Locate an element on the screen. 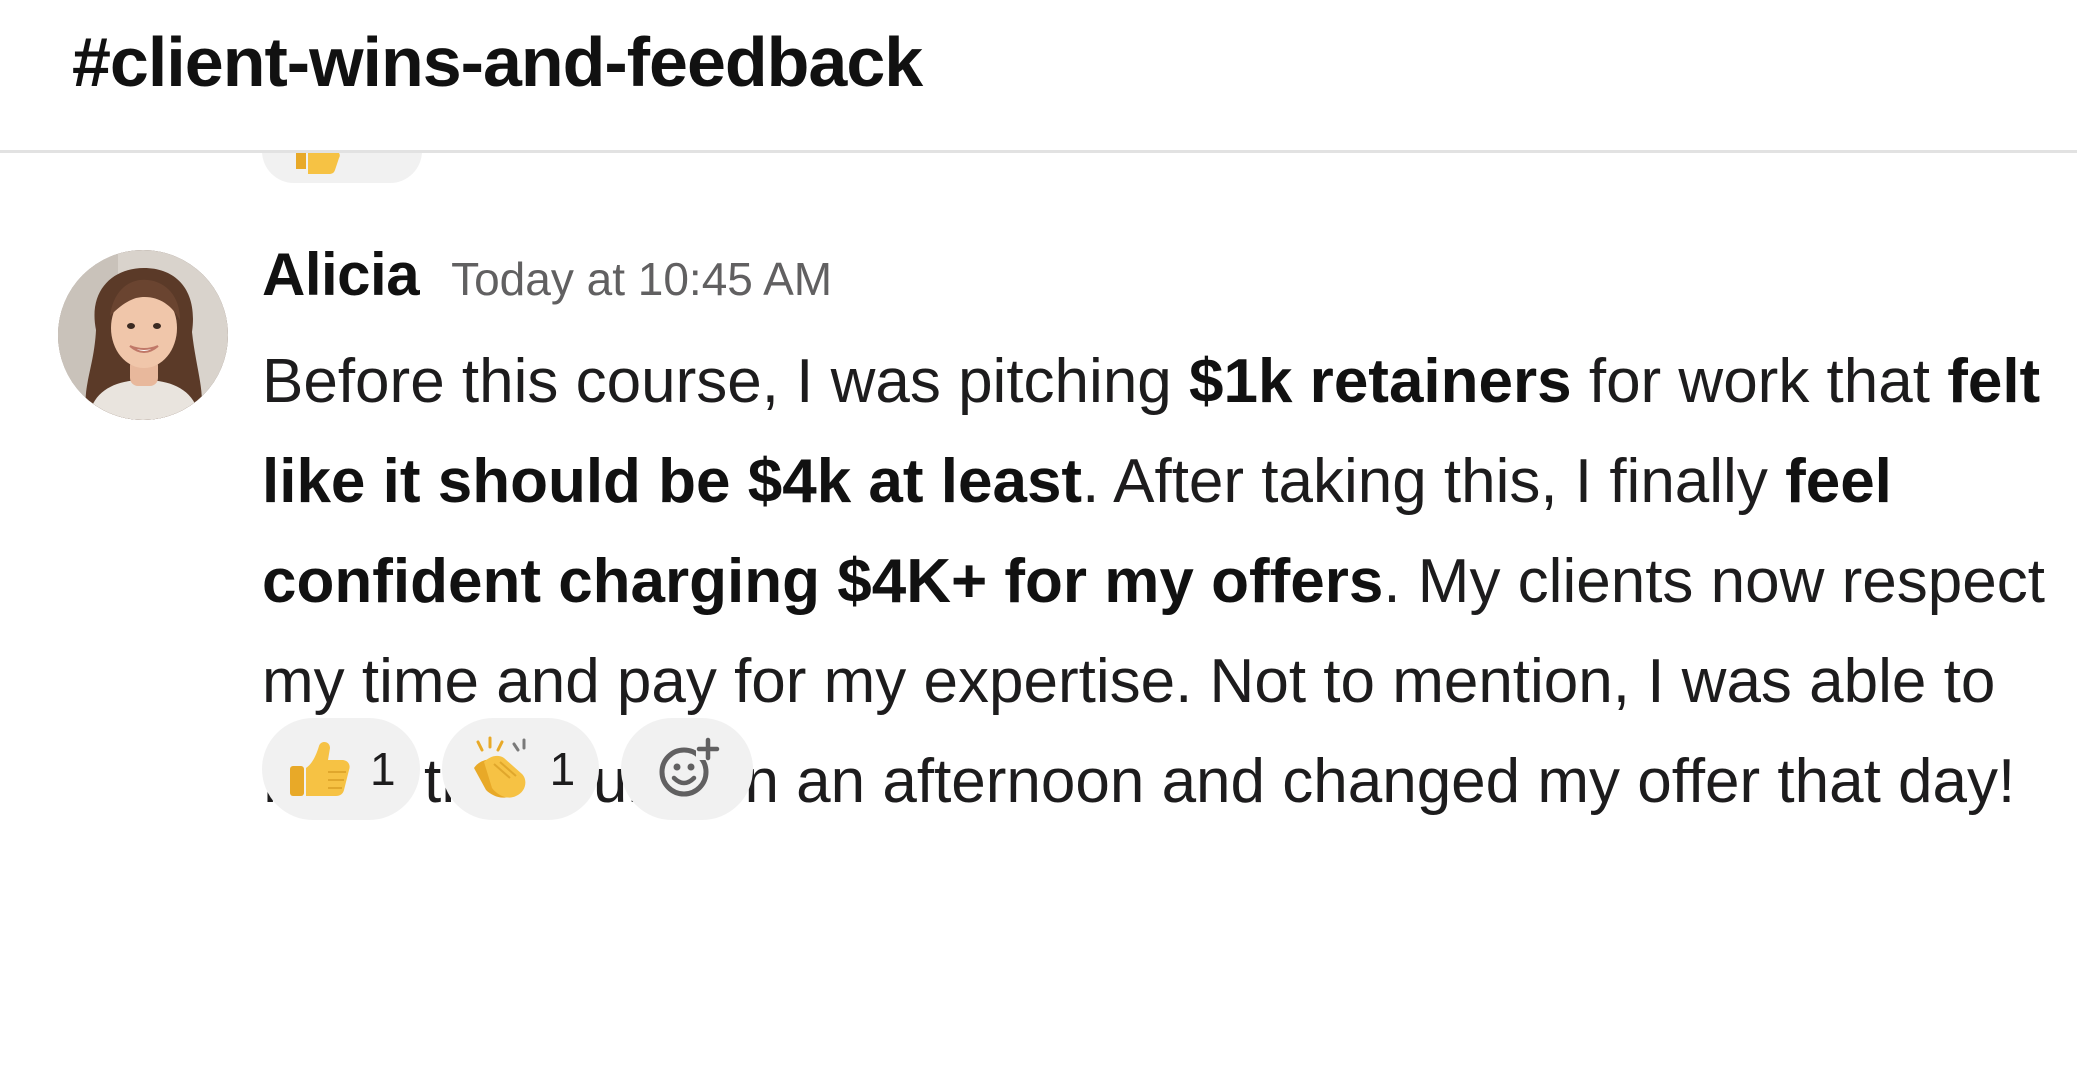 The width and height of the screenshot is (2100, 1088). clapping-hands-icon is located at coordinates (499, 767).